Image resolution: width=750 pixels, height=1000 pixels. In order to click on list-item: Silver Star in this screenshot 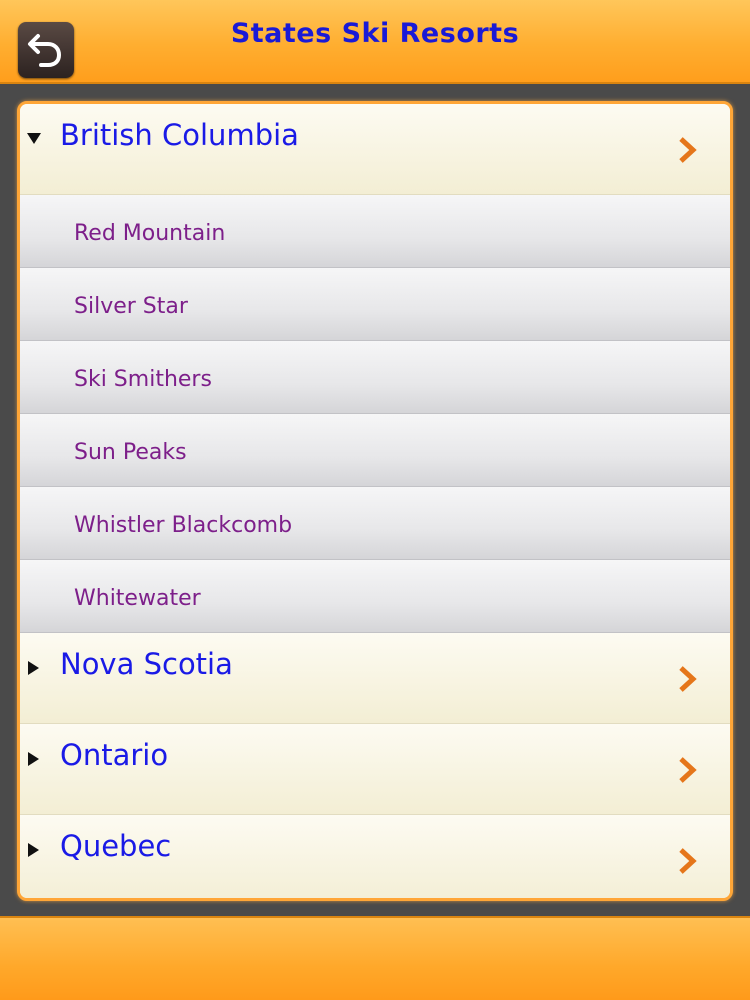, I will do `click(375, 304)`.